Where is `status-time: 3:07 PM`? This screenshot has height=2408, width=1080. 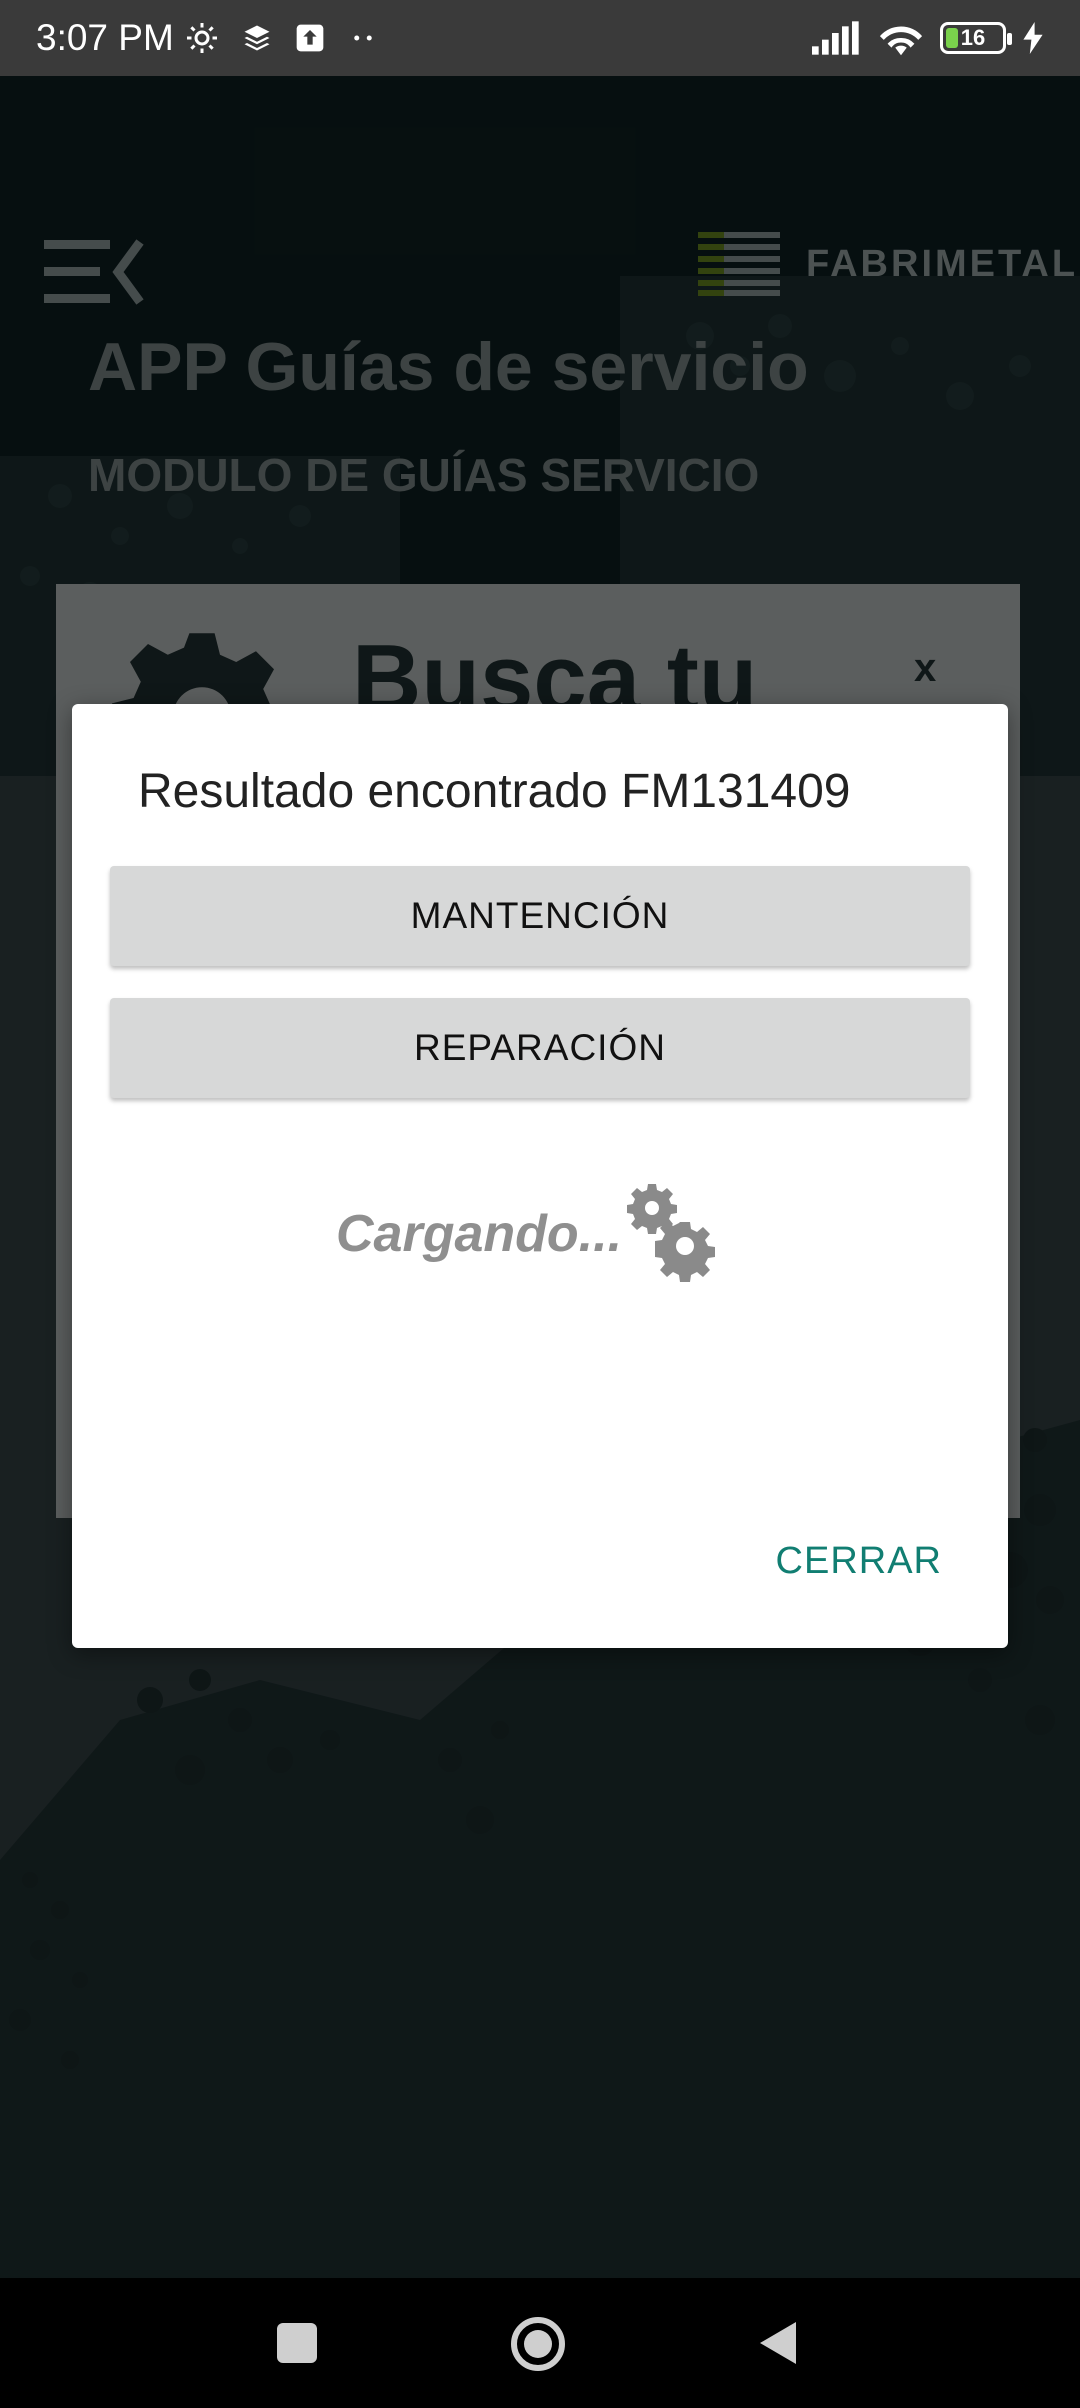 status-time: 3:07 PM is located at coordinates (105, 37).